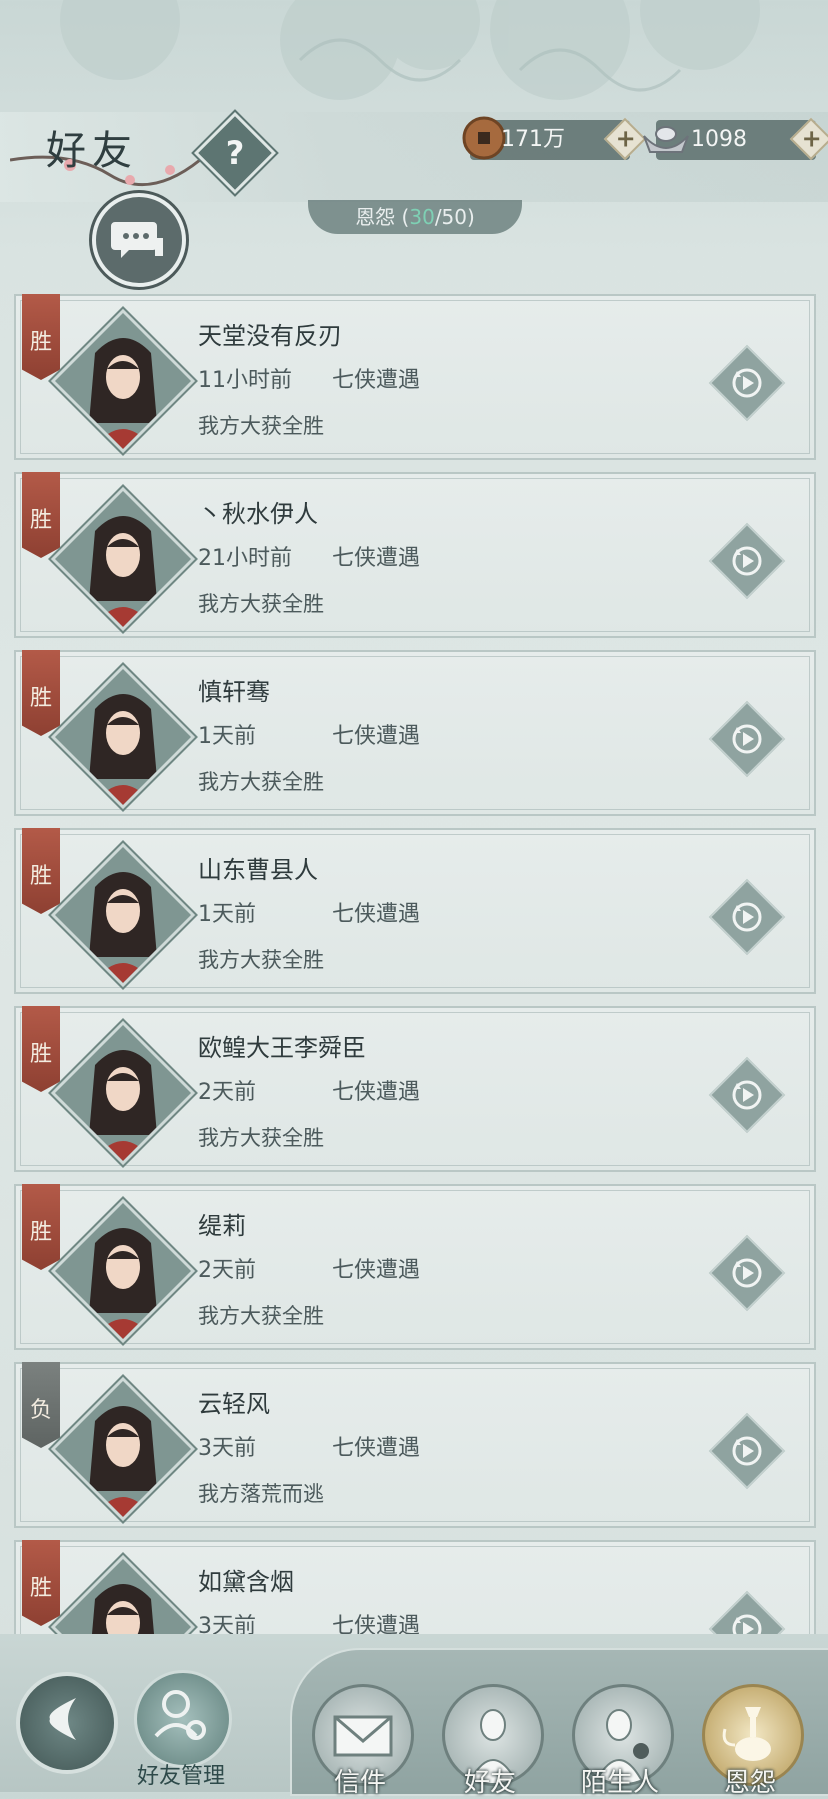 This screenshot has height=1799, width=828. I want to click on copper-coin-display: 171万 +, so click(554, 138).